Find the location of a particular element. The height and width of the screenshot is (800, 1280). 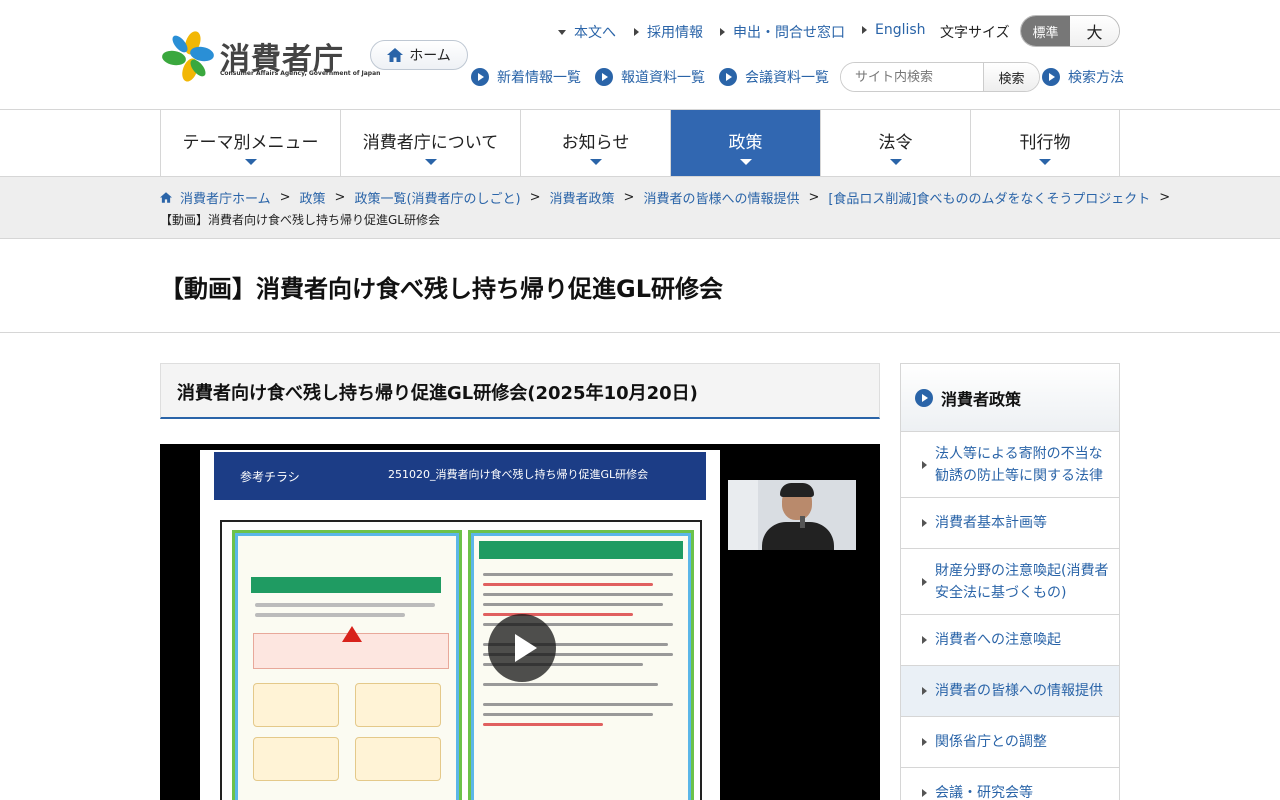

page-title-area: 【動画】消費者向け食べ残し持ち帰り促進GL研修会 is located at coordinates (640, 286).